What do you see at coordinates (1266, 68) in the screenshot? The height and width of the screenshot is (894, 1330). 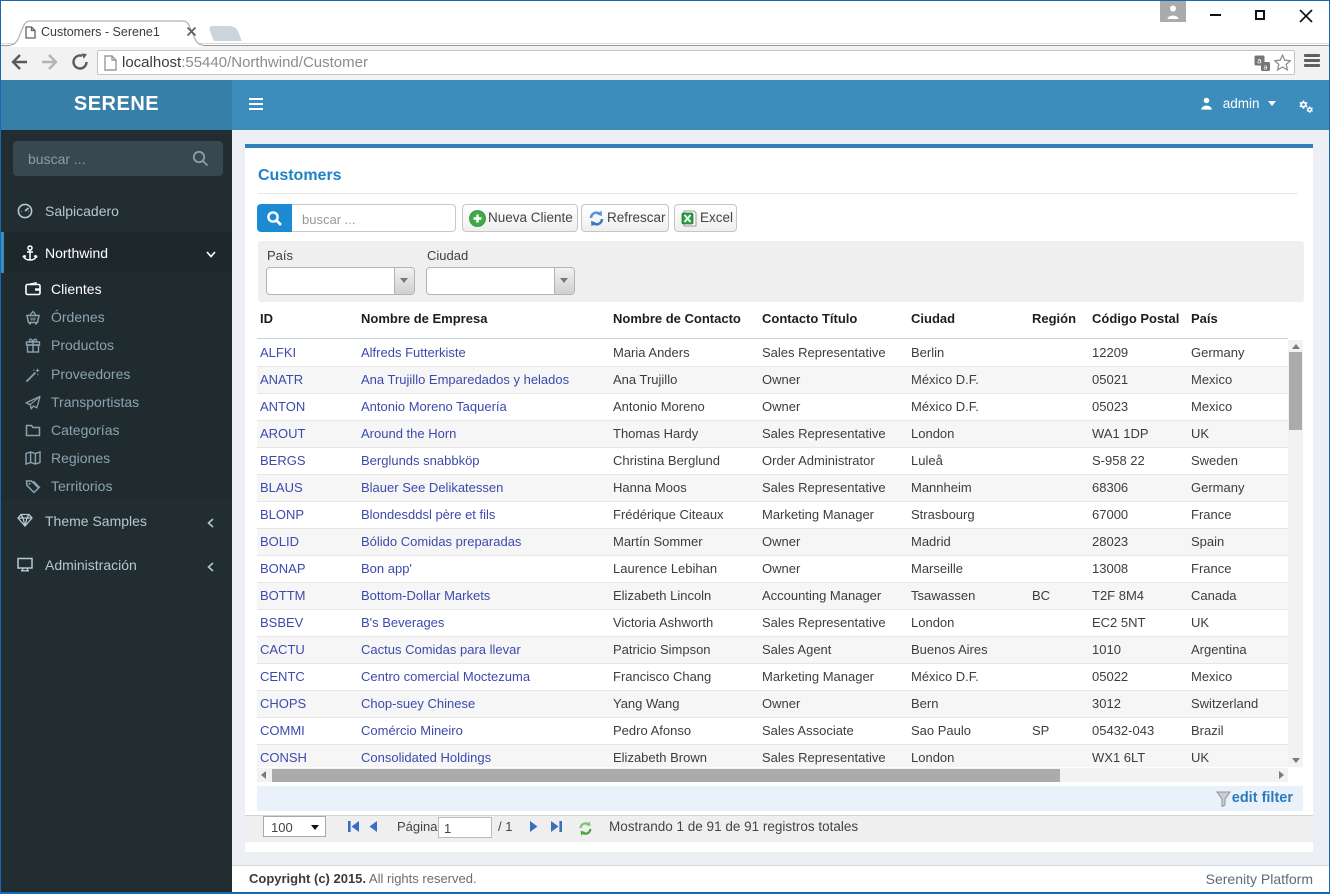 I see `svg-text: a` at bounding box center [1266, 68].